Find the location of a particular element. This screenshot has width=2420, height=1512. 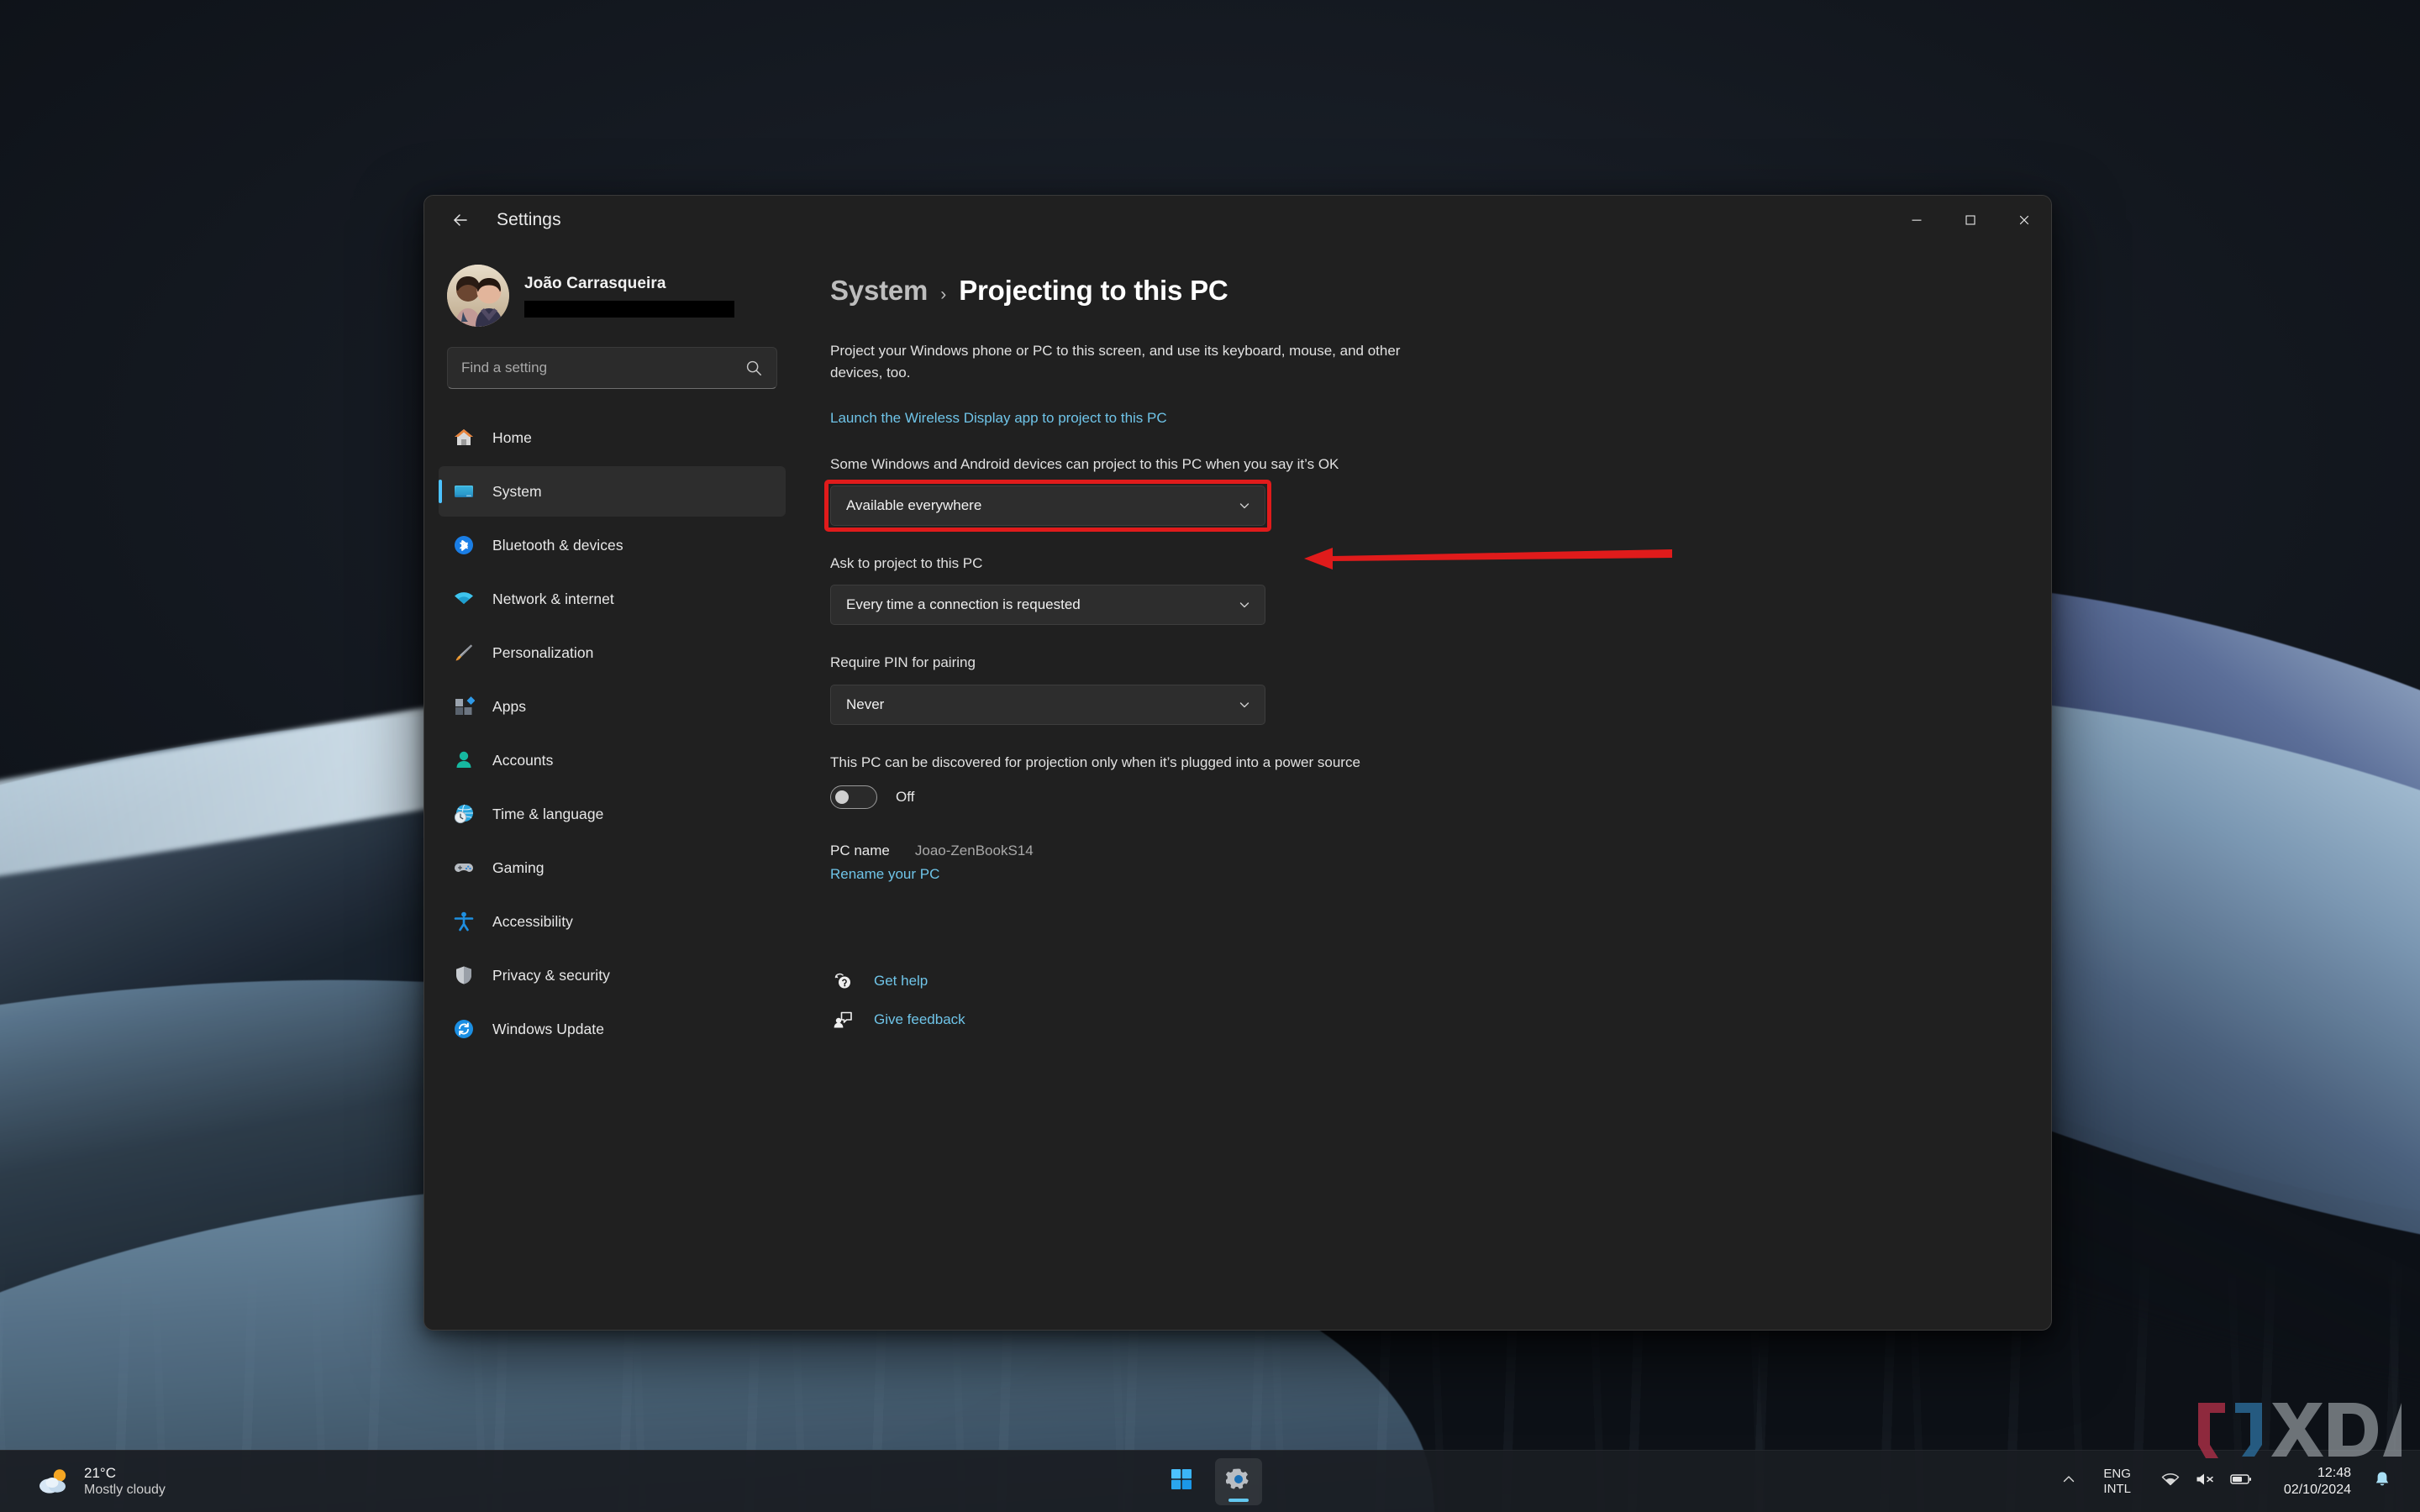

footer-links: Get help Give feedback is located at coordinates (1424, 1000).